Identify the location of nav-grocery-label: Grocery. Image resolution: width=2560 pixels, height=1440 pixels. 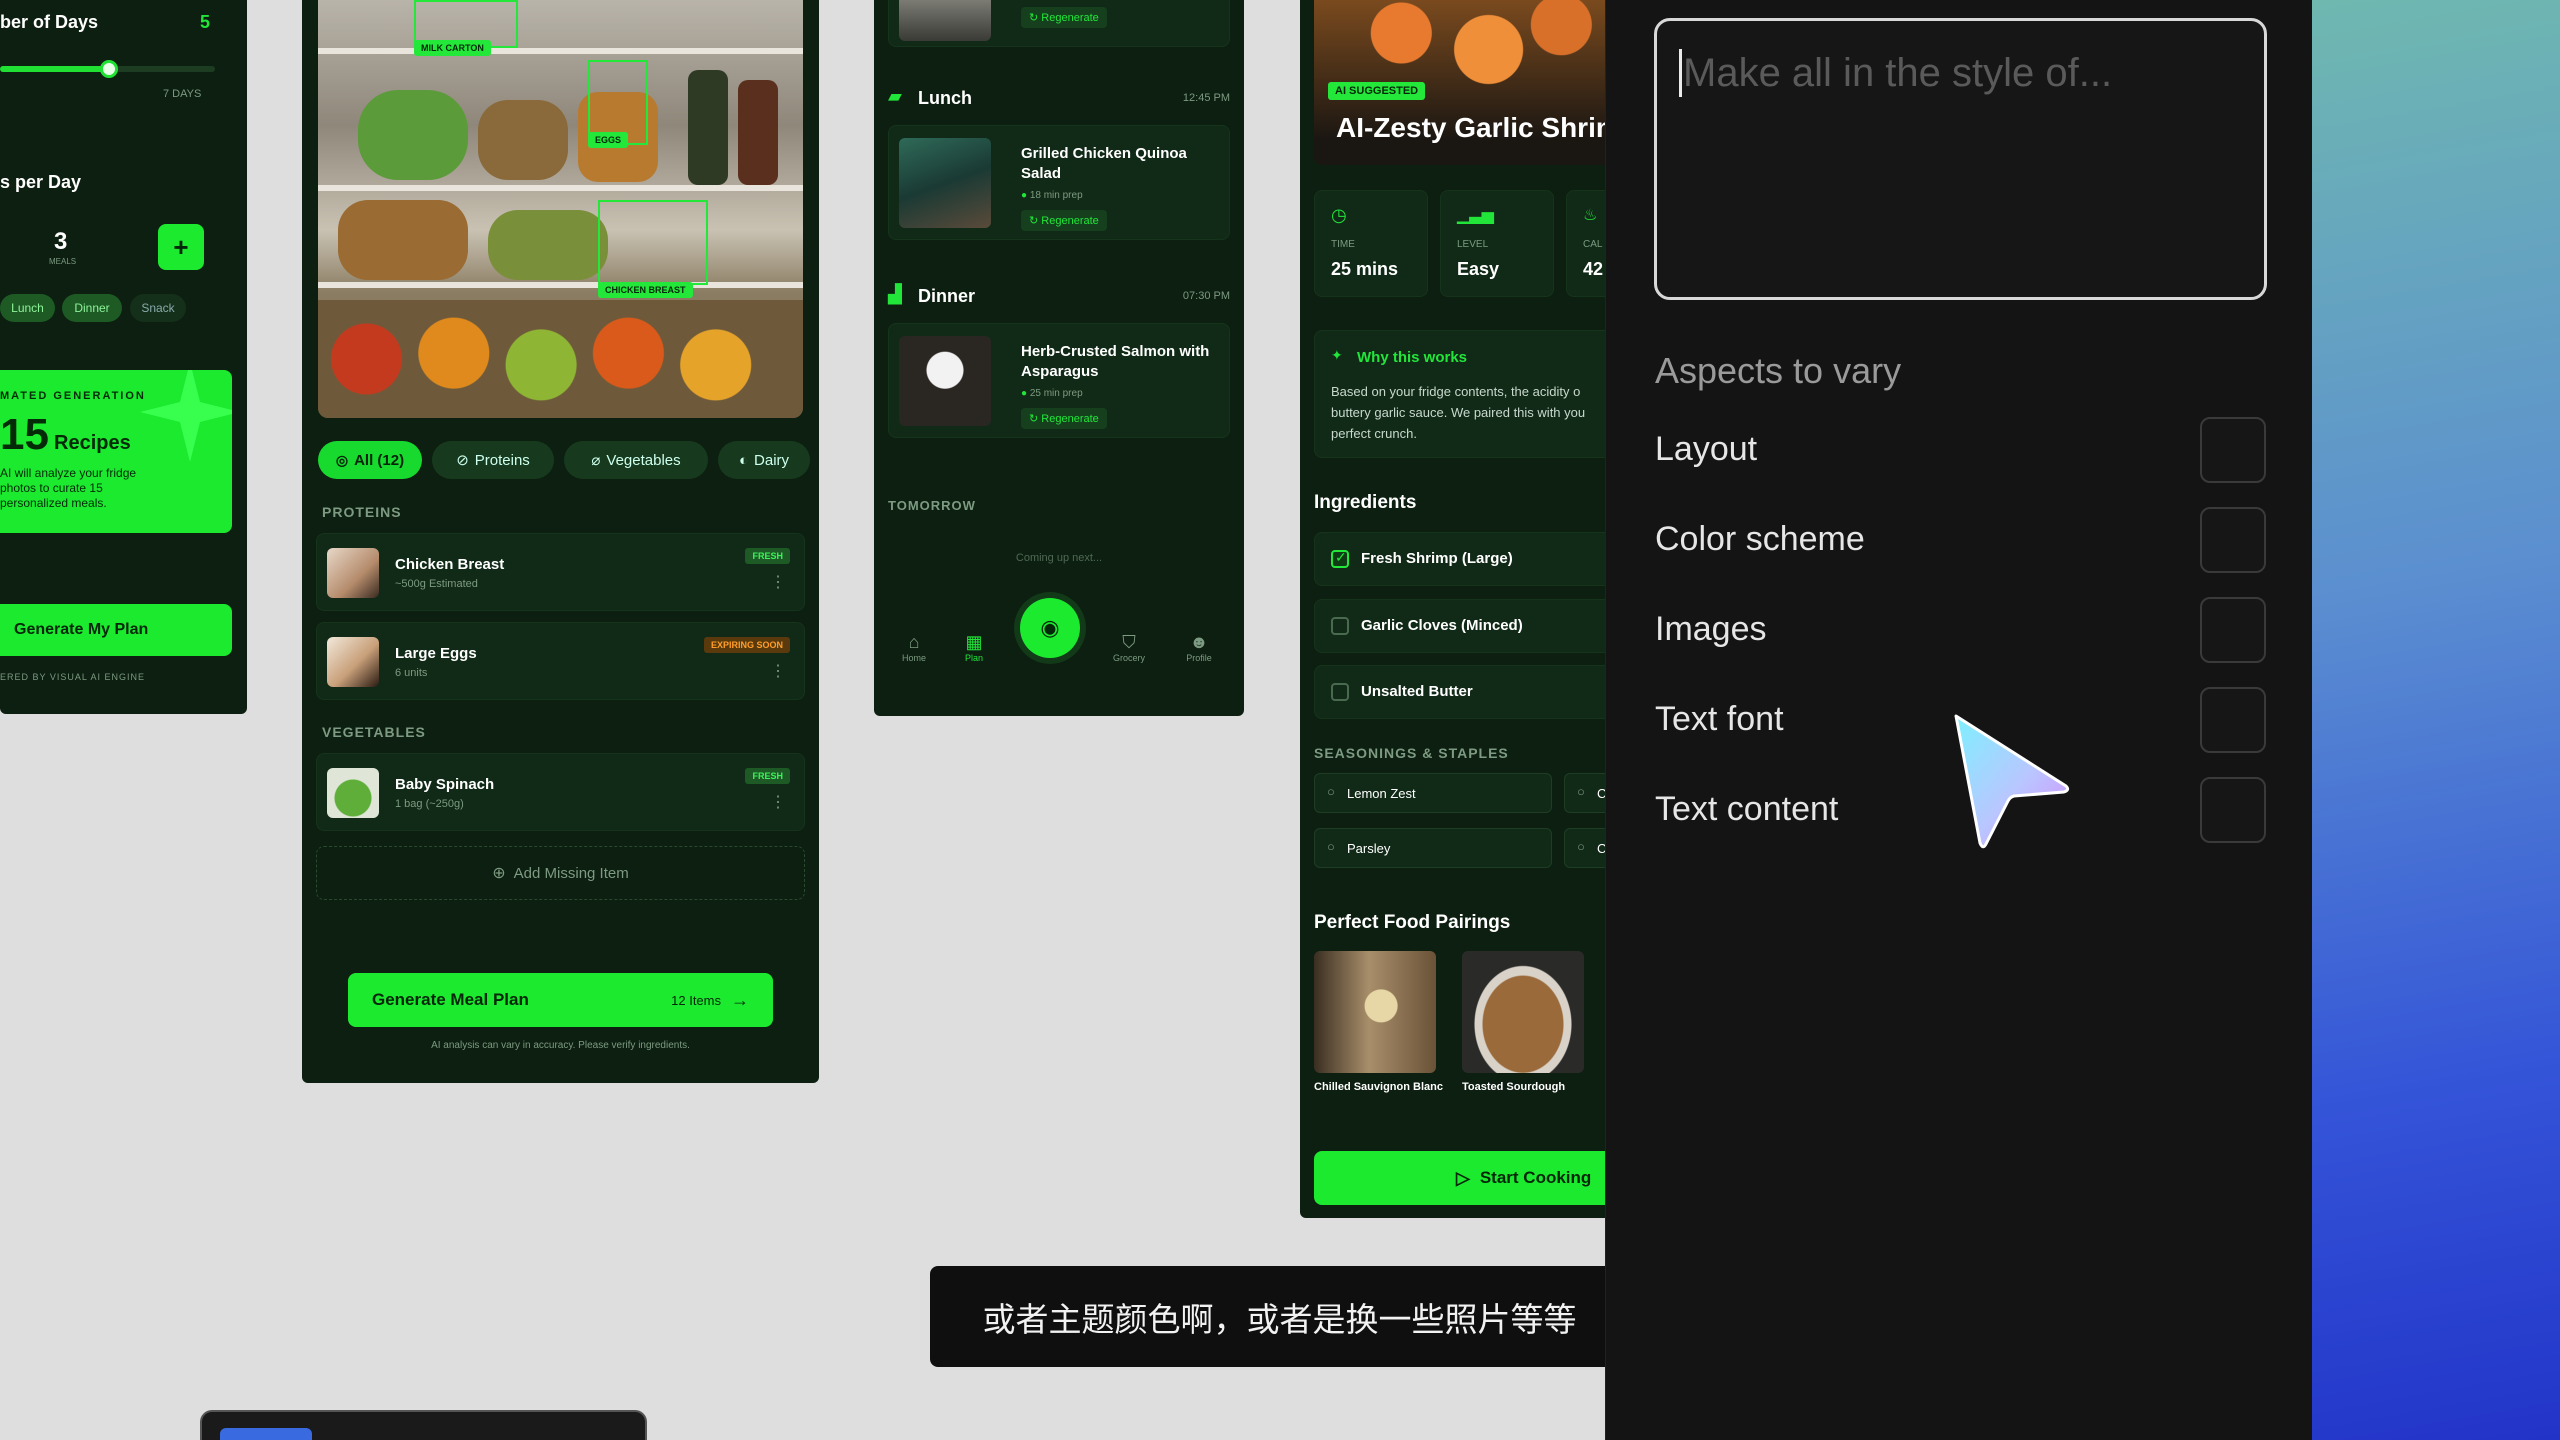
(1128, 658).